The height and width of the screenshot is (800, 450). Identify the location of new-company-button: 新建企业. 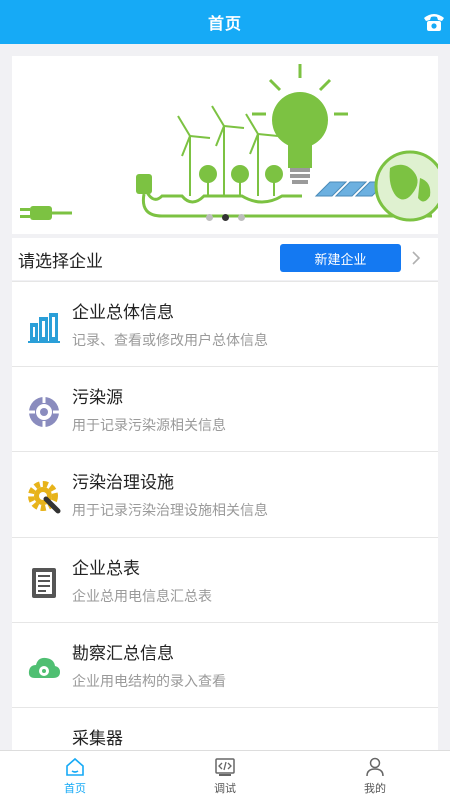
(340, 258).